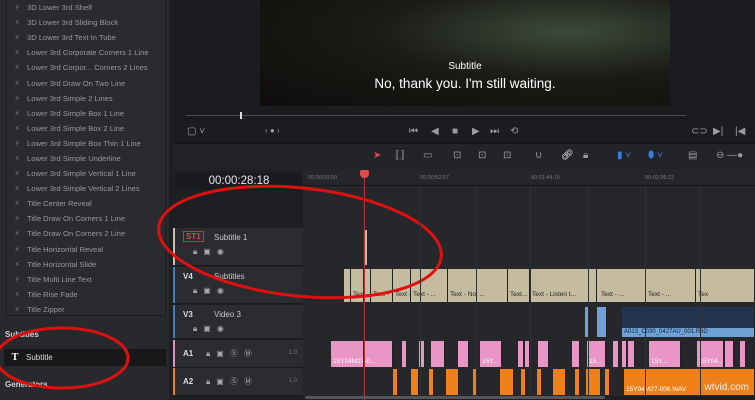 The height and width of the screenshot is (400, 755). I want to click on jog-icon: ‹ ● ›, so click(272, 130).